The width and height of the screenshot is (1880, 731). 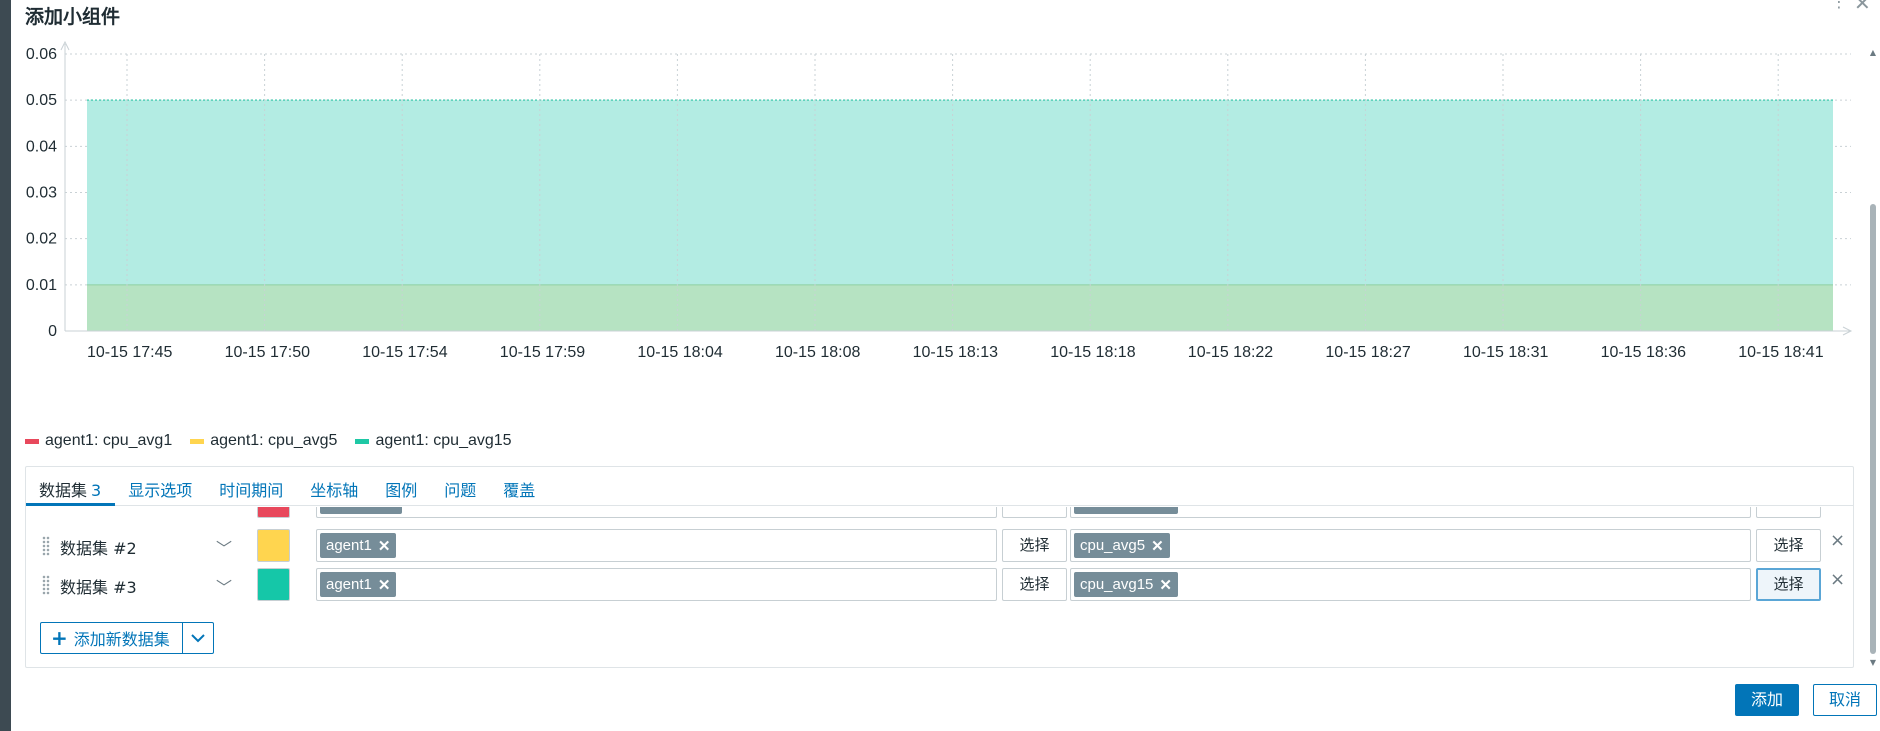 What do you see at coordinates (362, 441) in the screenshot?
I see `legend-swatch-teal` at bounding box center [362, 441].